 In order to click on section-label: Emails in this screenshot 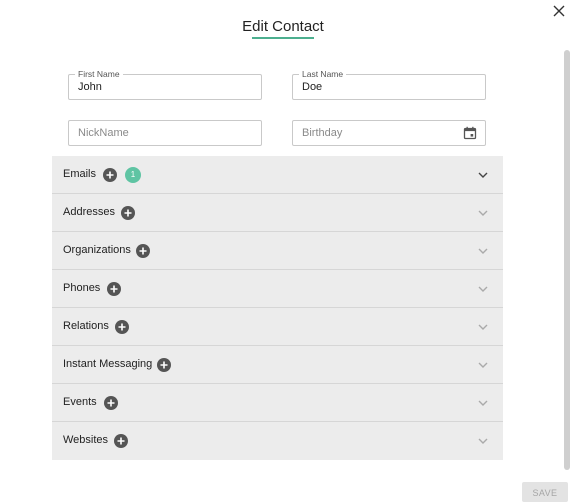, I will do `click(80, 174)`.